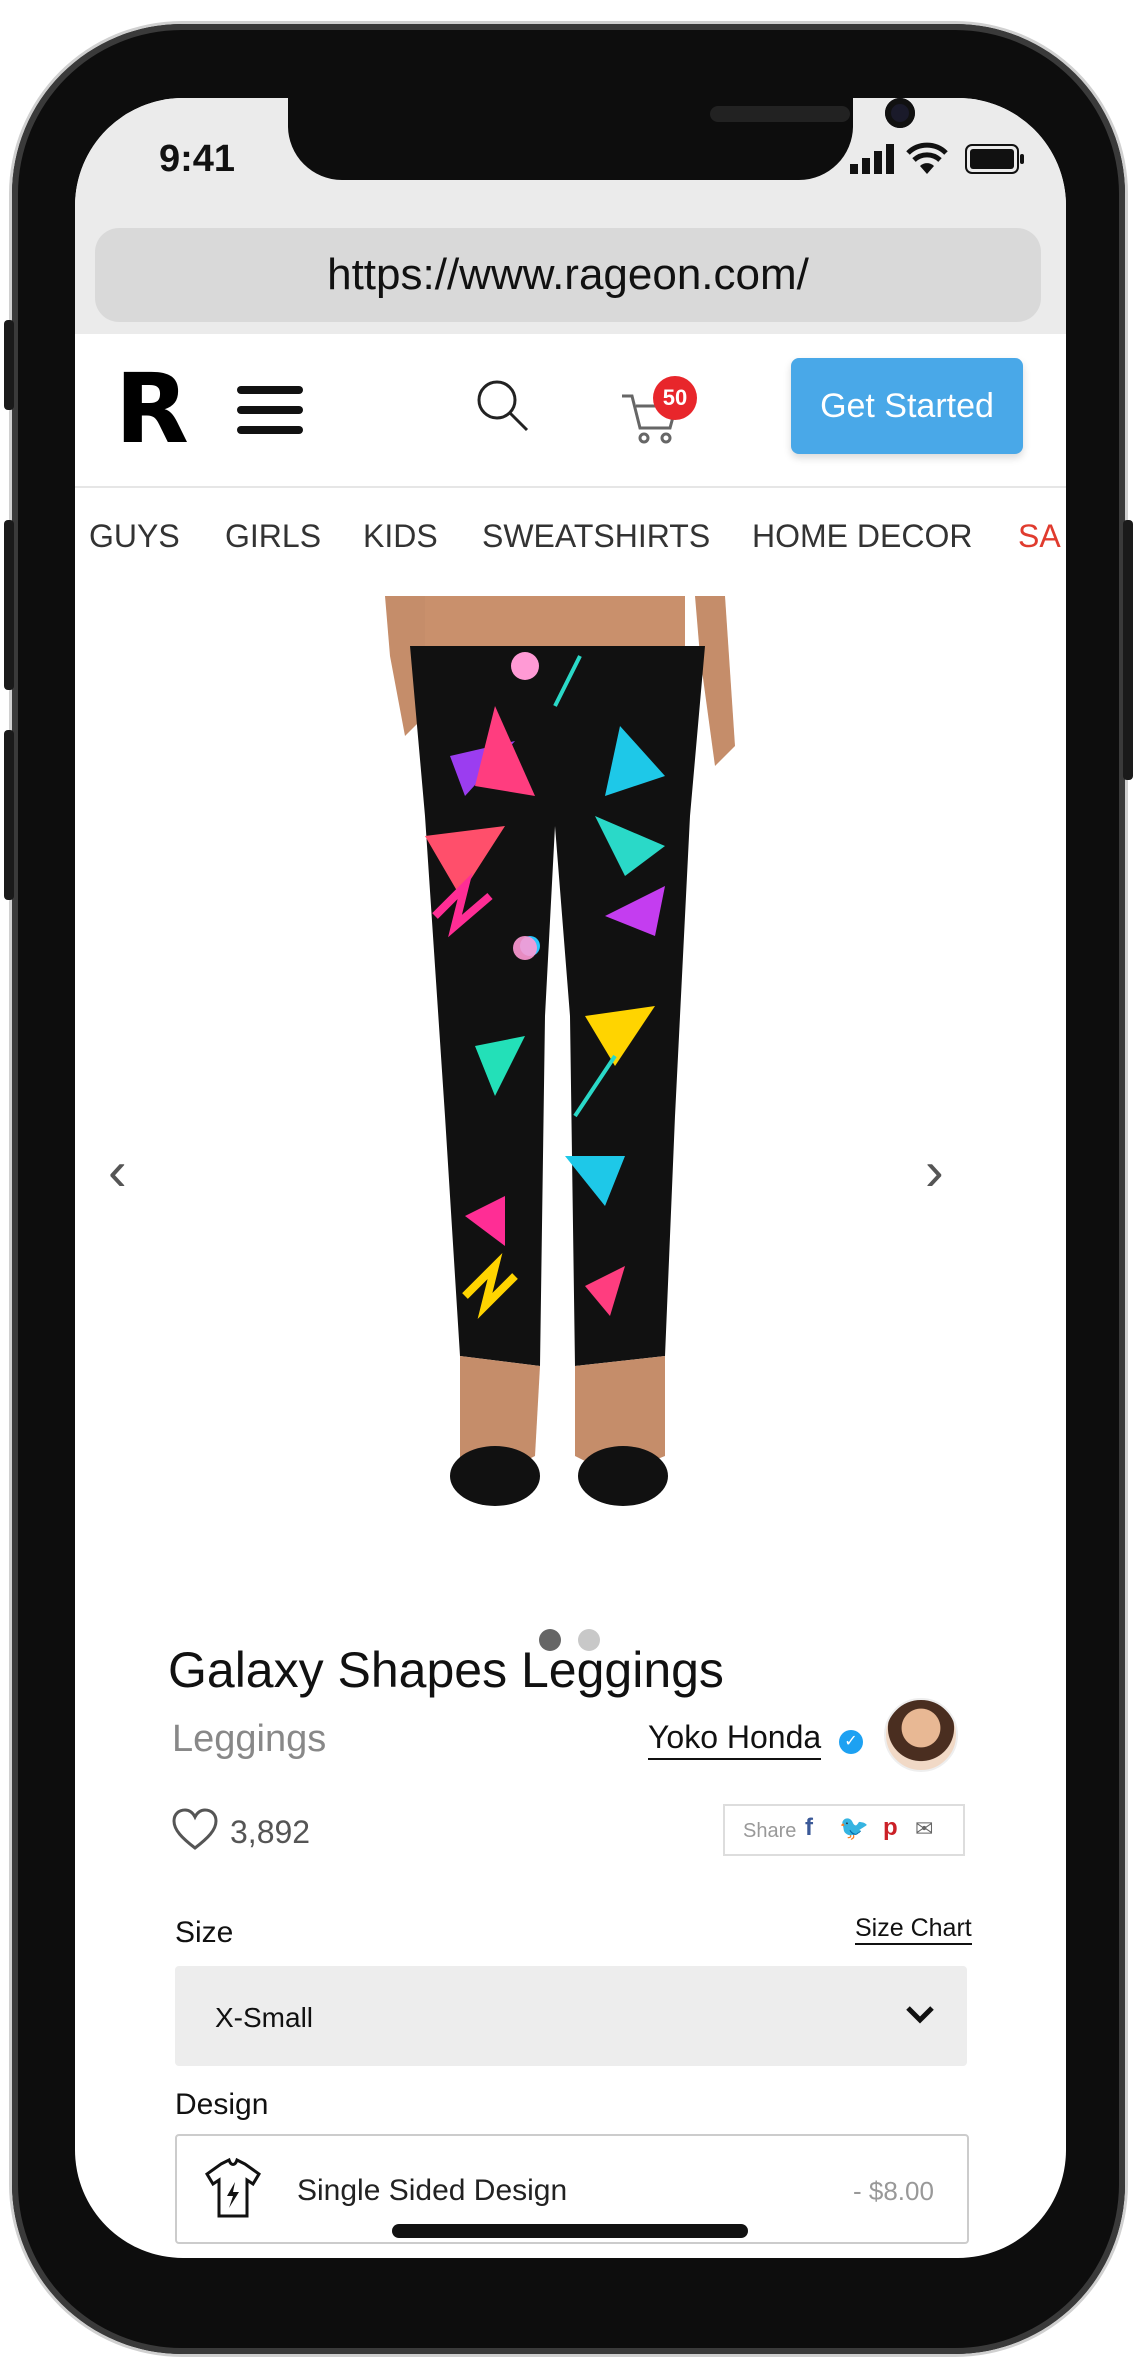 The height and width of the screenshot is (2367, 1137). Describe the element at coordinates (222, 2104) in the screenshot. I see `design-label: Design` at that location.